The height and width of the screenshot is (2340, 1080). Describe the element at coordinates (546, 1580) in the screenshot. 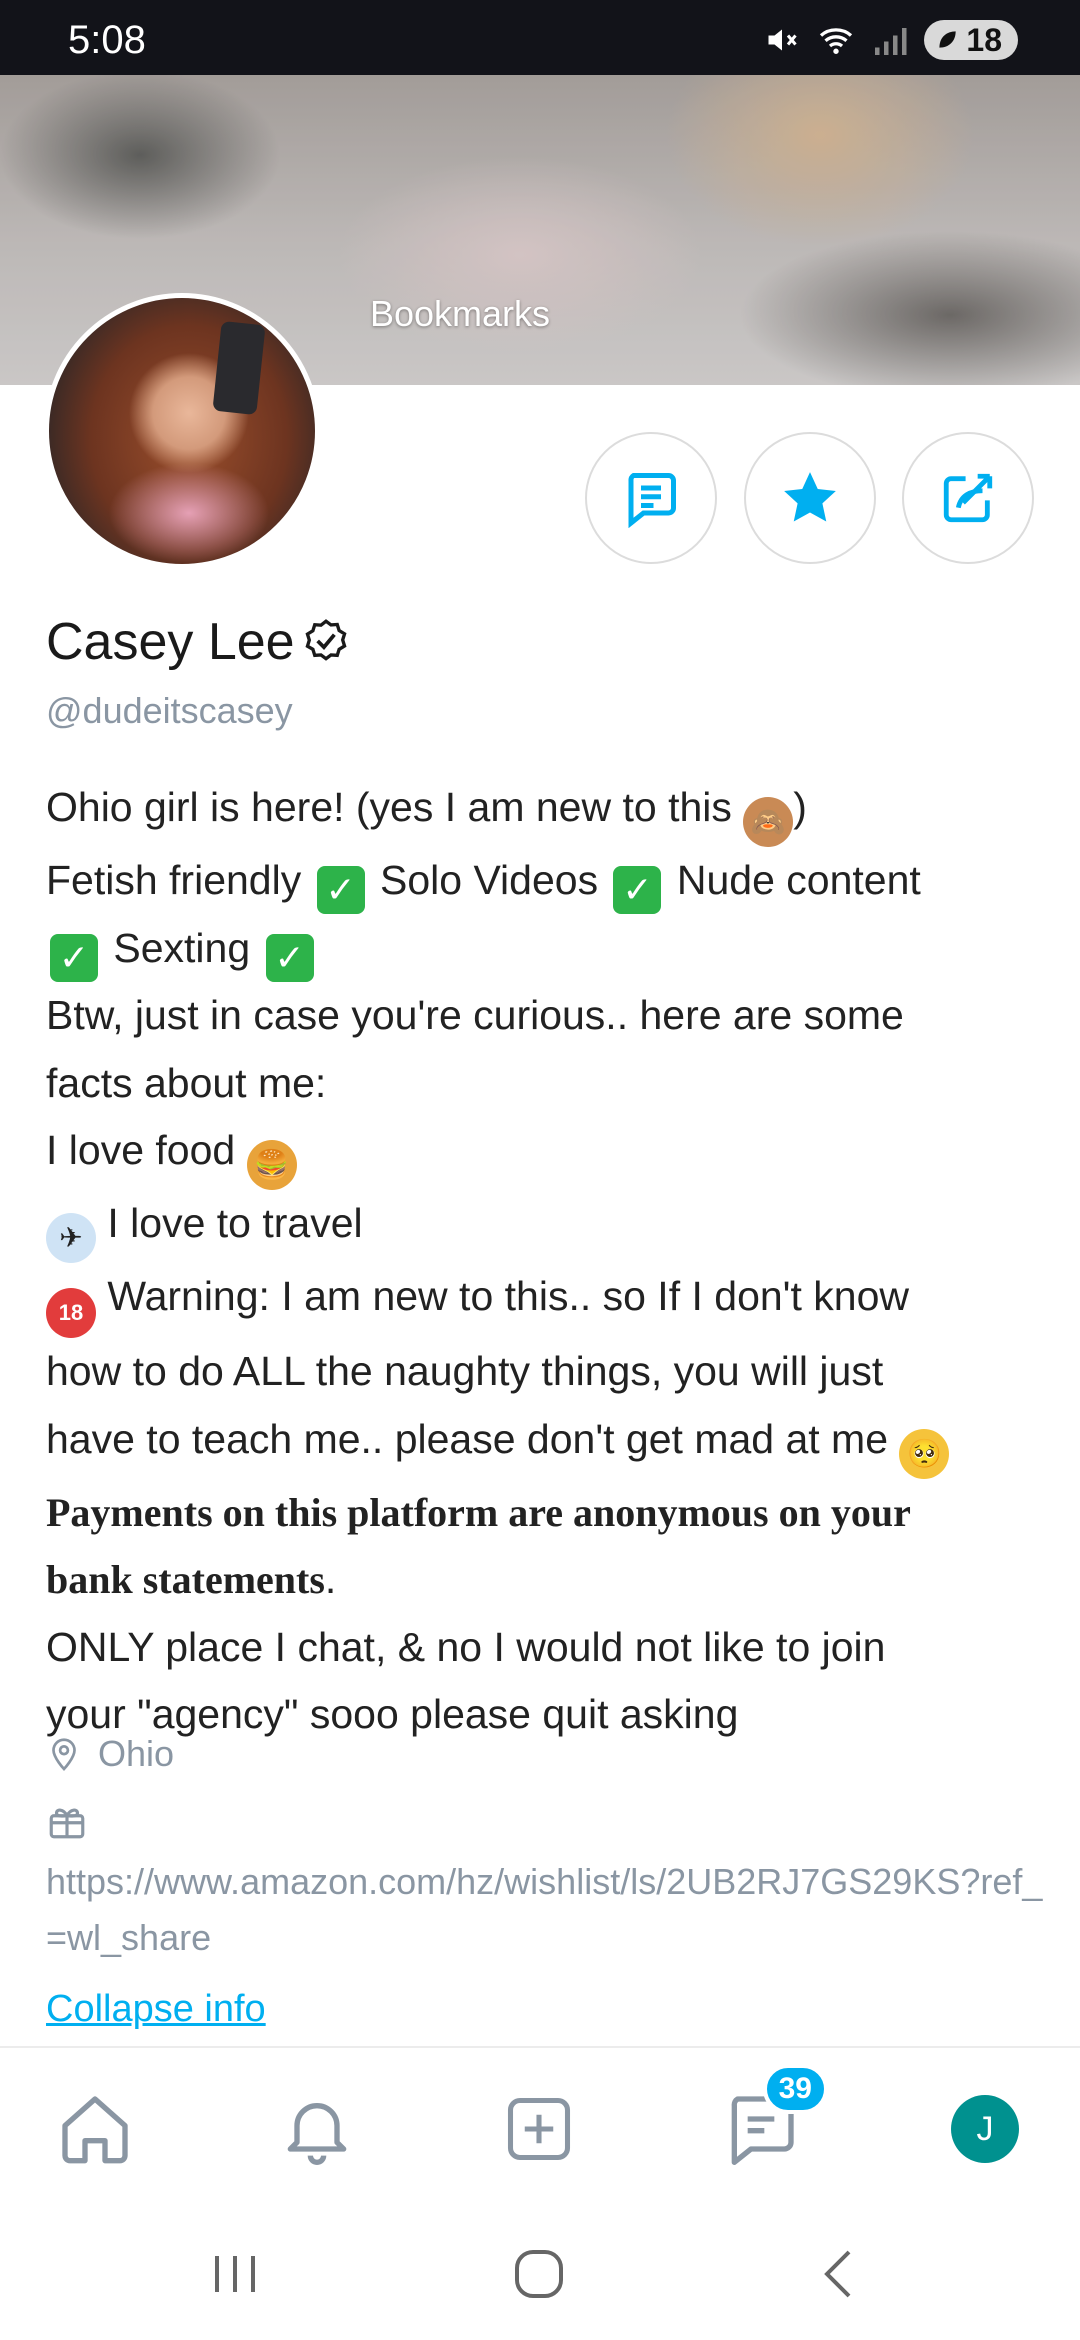

I see `bio-line: bank statements.` at that location.